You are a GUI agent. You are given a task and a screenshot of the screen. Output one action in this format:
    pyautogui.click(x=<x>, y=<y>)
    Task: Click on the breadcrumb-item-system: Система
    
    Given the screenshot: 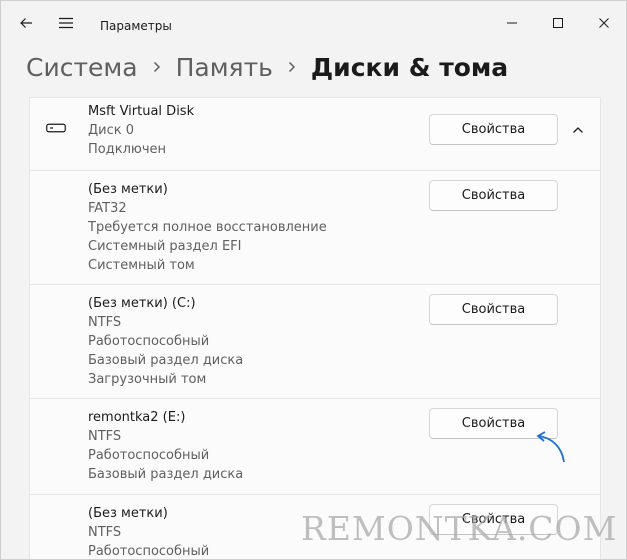 What is the action you would take?
    pyautogui.click(x=82, y=67)
    